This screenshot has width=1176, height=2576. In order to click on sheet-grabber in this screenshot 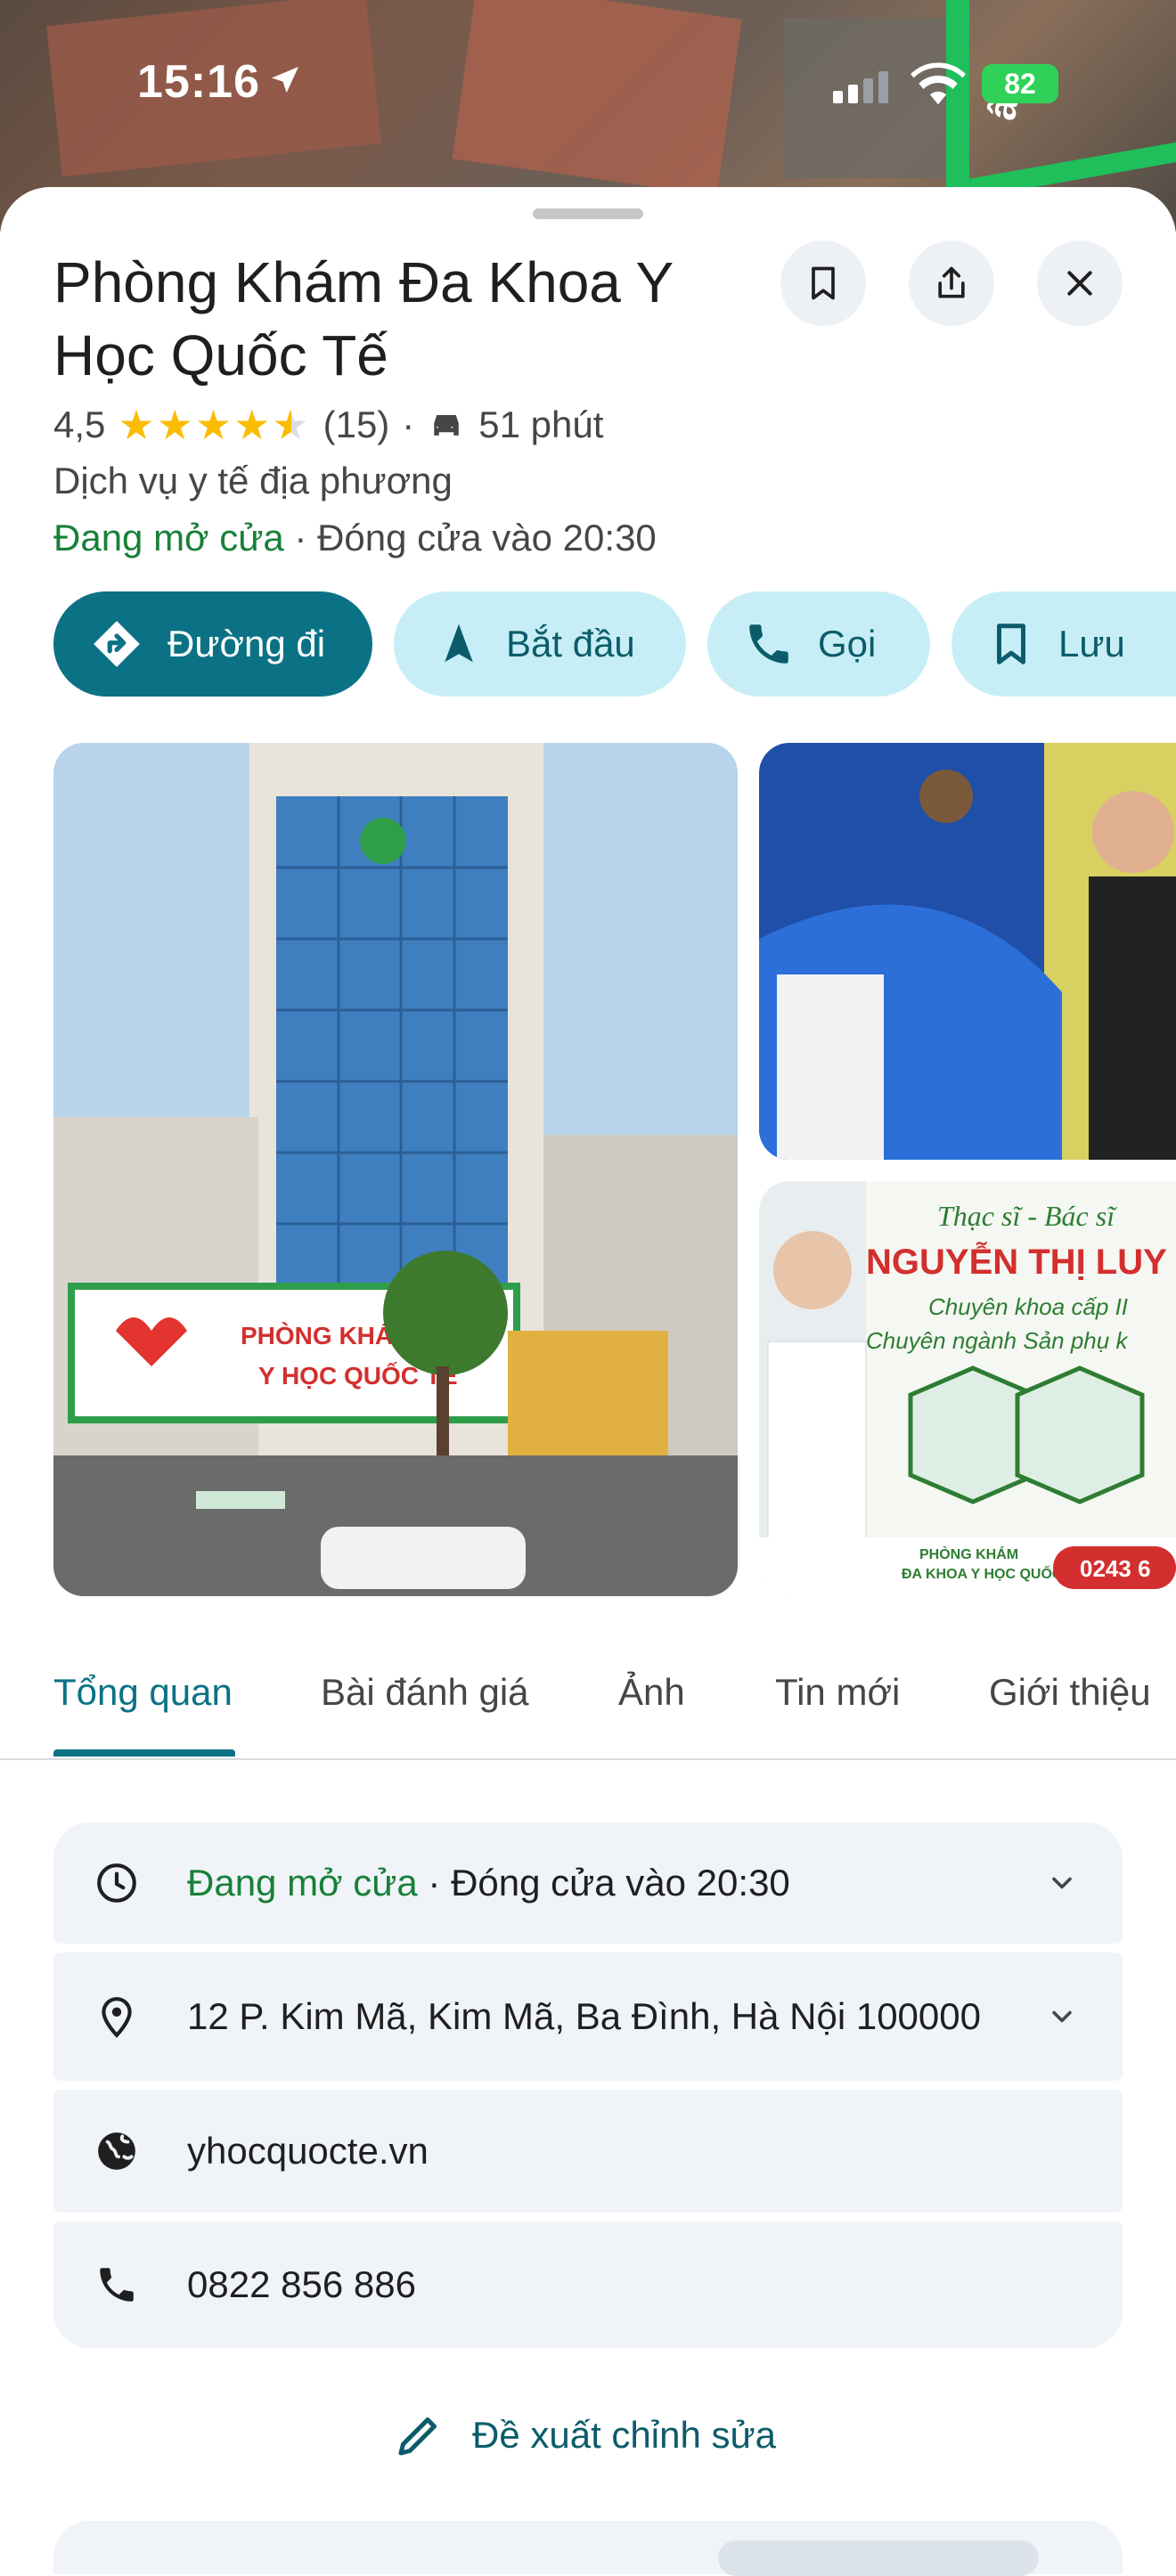, I will do `click(588, 213)`.